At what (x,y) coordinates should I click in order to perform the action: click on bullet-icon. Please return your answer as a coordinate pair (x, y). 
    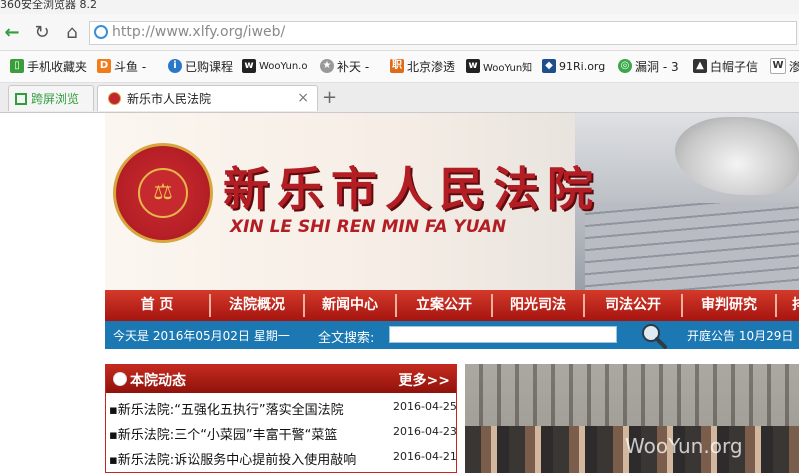
    Looking at the image, I should click on (120, 379).